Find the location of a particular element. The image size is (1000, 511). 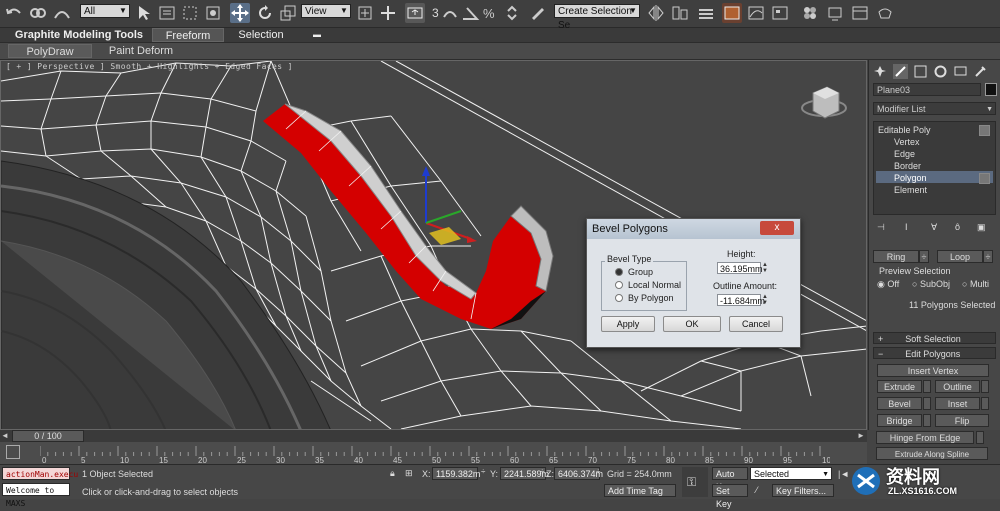

outline-amount-field: -11.684mm is located at coordinates (741, 300).